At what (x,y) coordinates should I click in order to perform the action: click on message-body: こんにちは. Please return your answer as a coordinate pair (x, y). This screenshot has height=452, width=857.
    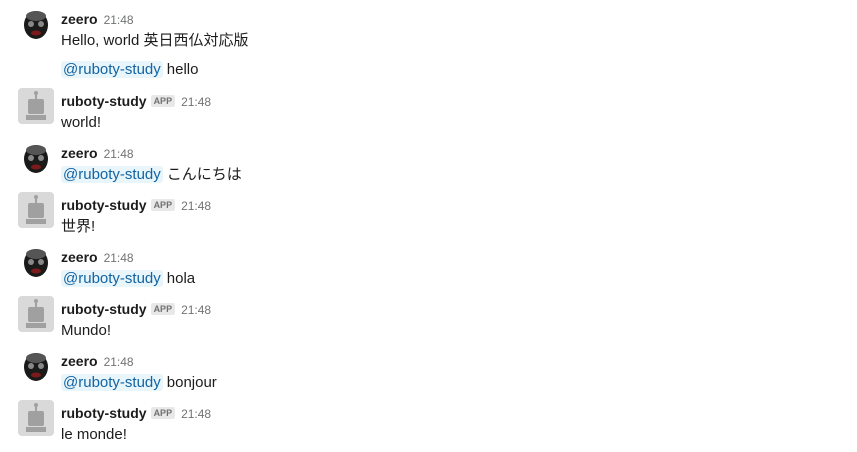
    Looking at the image, I should click on (204, 174).